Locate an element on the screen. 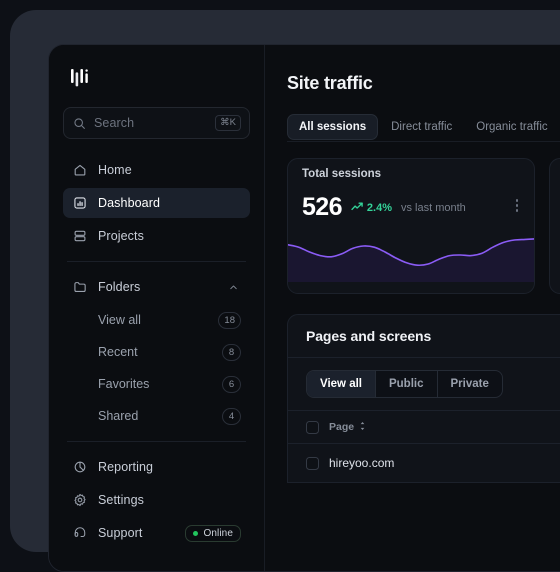 This screenshot has height=572, width=560. more-options-icon is located at coordinates (517, 205).